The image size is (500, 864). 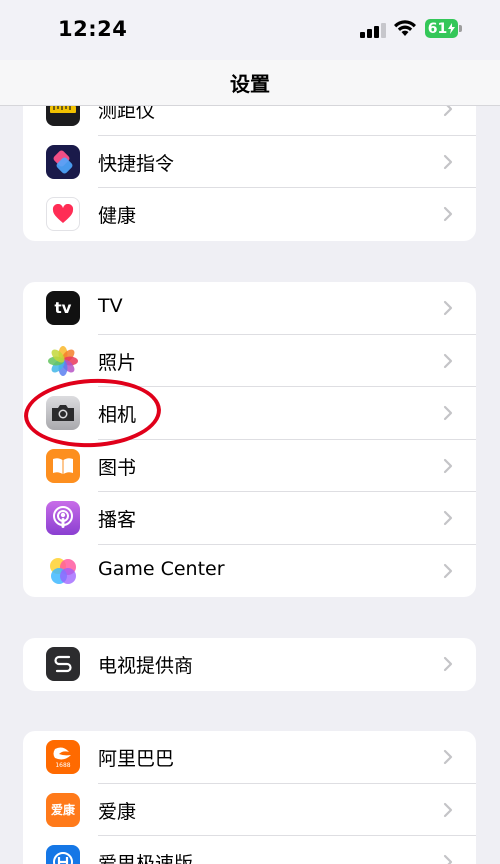 What do you see at coordinates (249, 757) in the screenshot?
I see `settings-row-alibaba: 1688 阿里巴巴` at bounding box center [249, 757].